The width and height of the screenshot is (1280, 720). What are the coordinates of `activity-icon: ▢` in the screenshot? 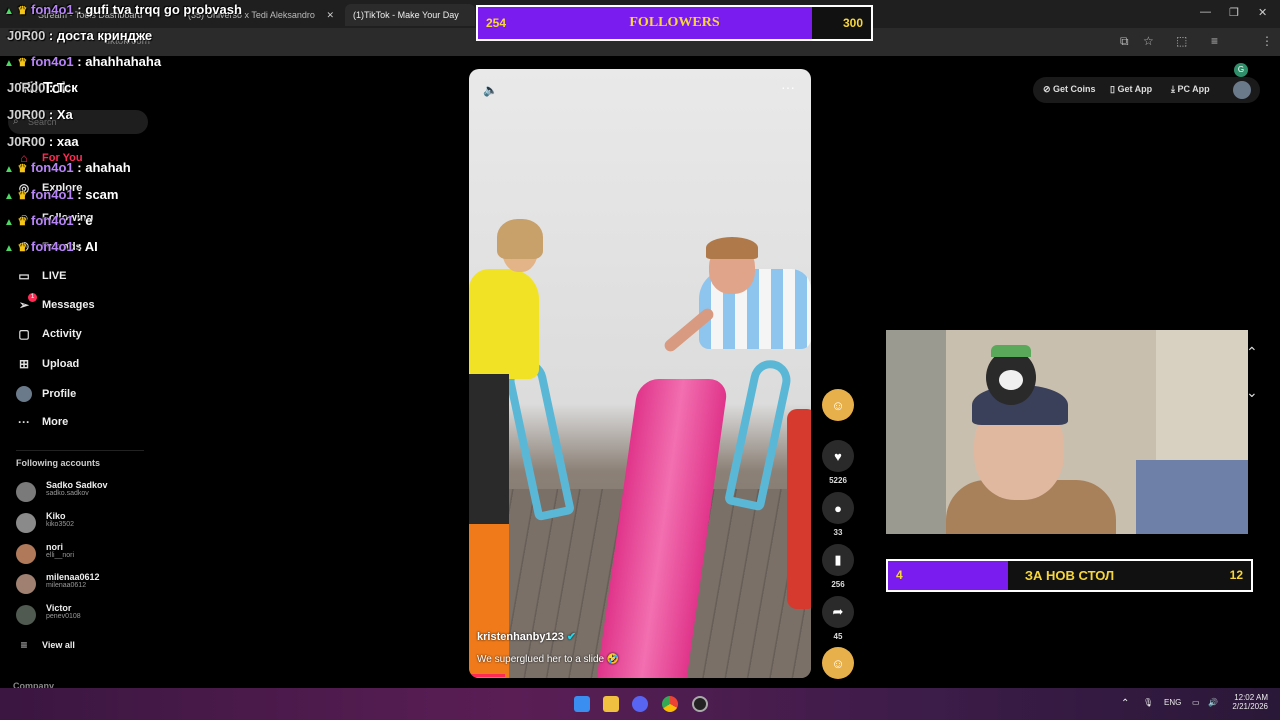 It's located at (24, 334).